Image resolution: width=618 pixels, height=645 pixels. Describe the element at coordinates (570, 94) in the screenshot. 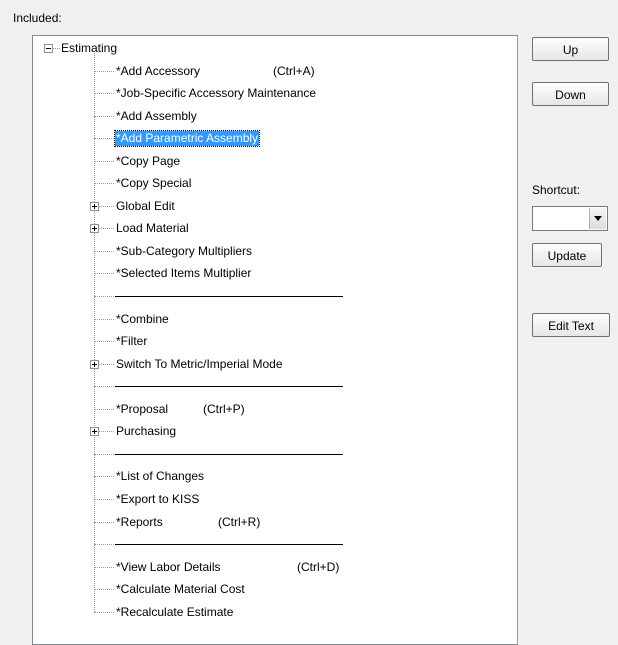

I see `down-button: Down` at that location.